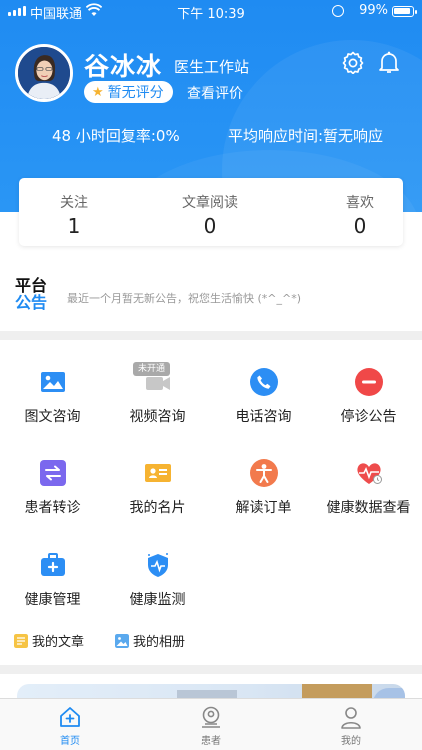 The image size is (422, 750). Describe the element at coordinates (263, 417) in the screenshot. I see `service-label: 电话咨询` at that location.